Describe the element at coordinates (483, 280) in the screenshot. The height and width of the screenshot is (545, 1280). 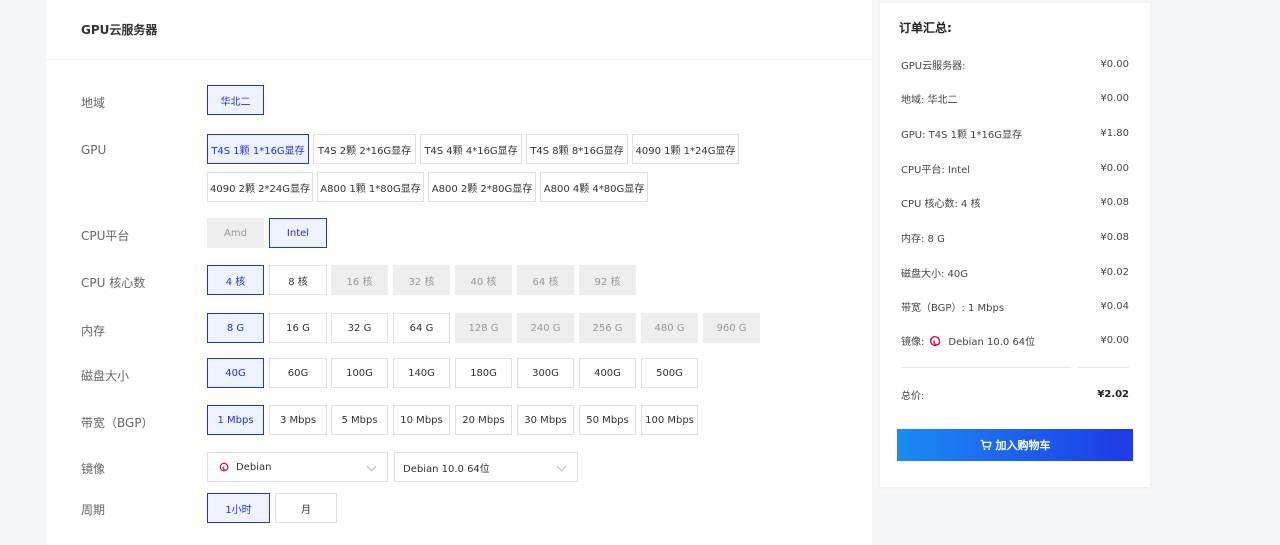
I see `cpu-cores-option: 40 核` at that location.